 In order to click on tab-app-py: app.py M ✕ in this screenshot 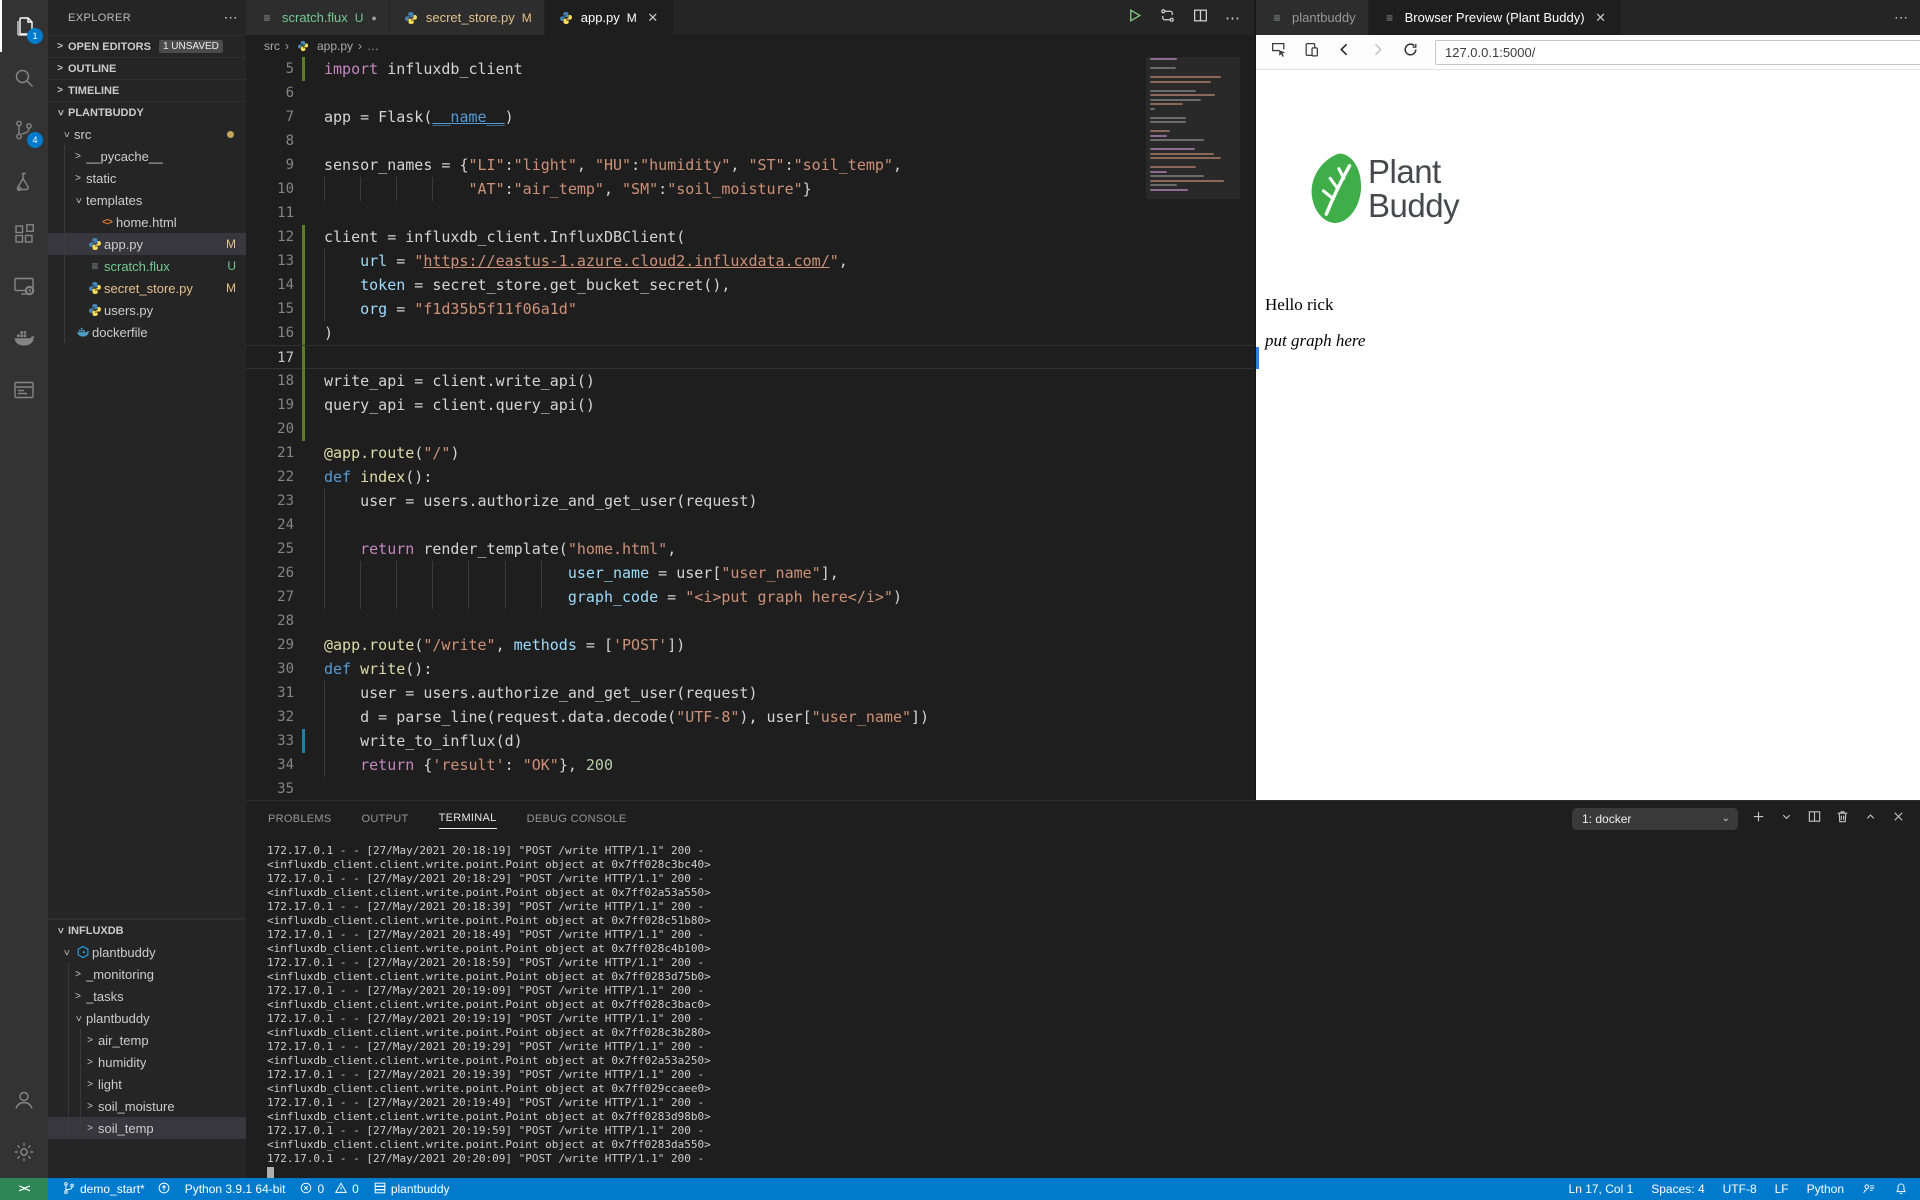, I will do `click(609, 17)`.